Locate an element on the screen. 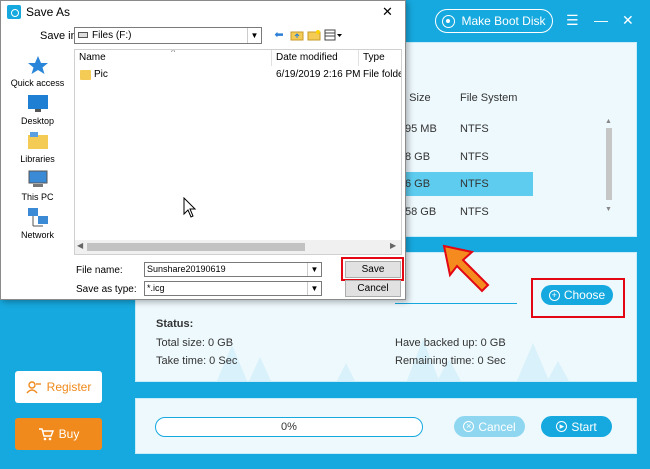 The height and width of the screenshot is (469, 650). place-this-pc: This PC is located at coordinates (37, 185).